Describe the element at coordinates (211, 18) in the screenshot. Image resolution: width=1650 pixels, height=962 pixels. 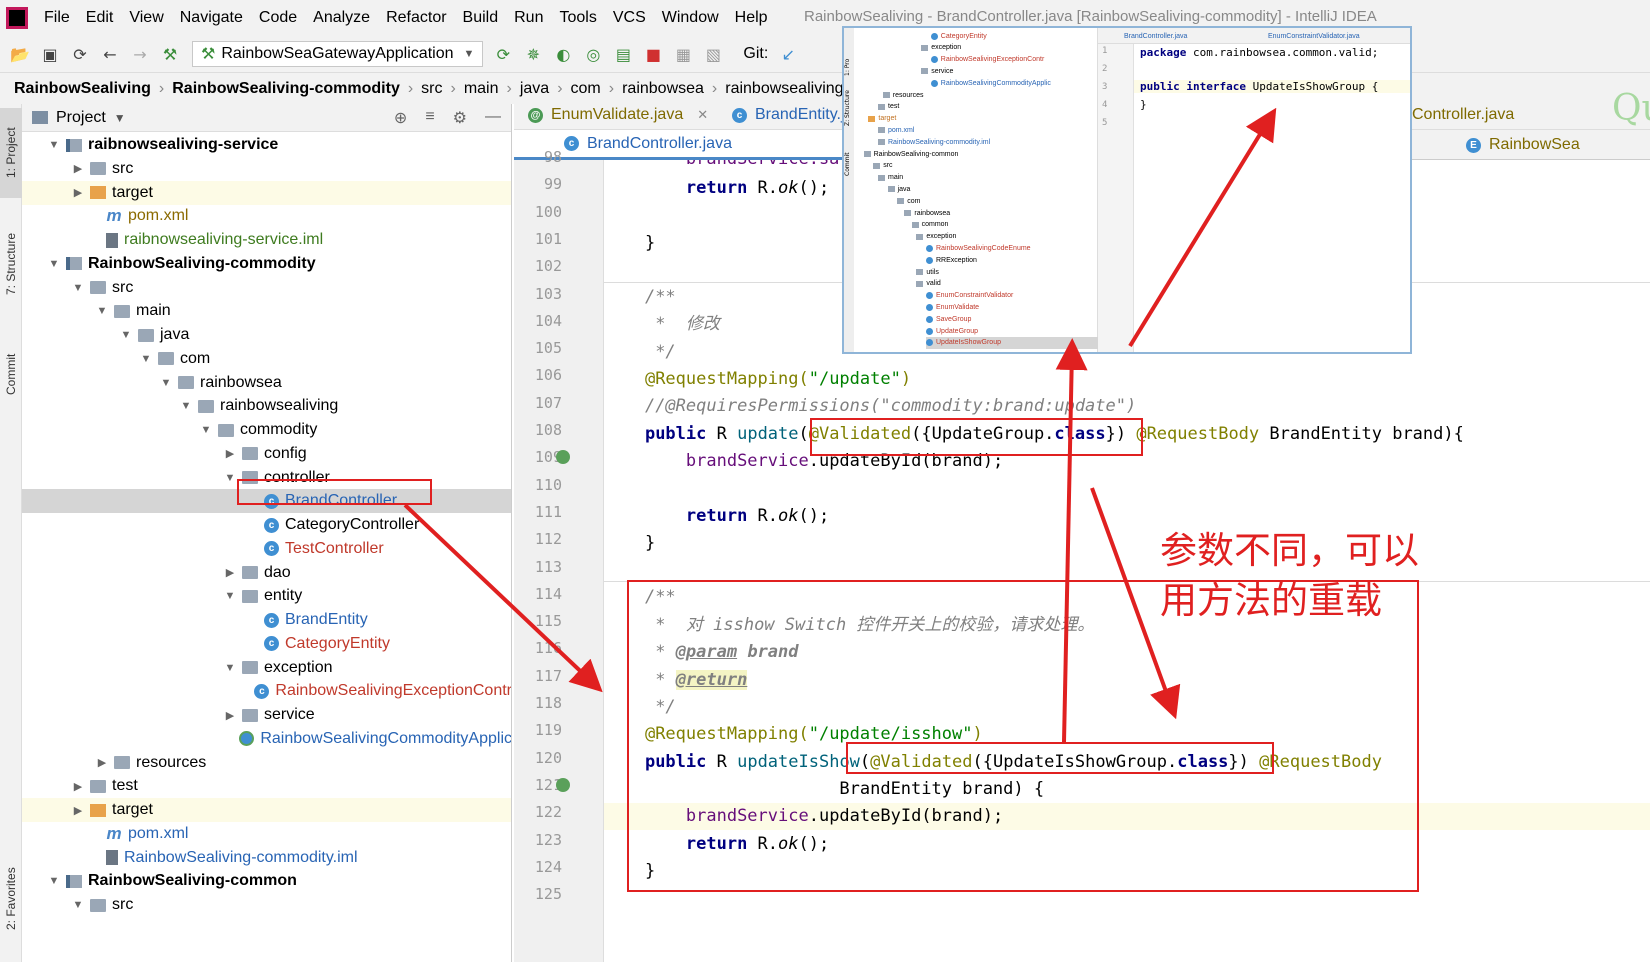
I see `menu-navigate: Navigate` at that location.